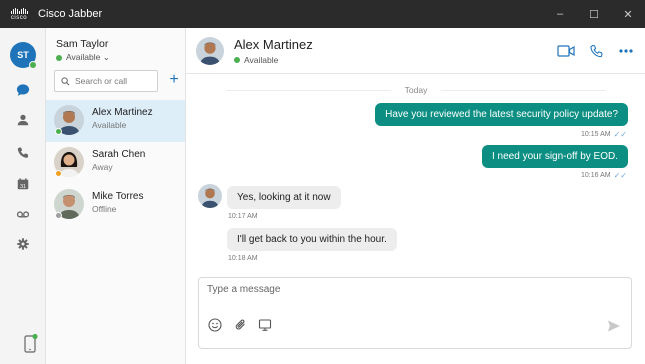 The image size is (645, 364). I want to click on emoji-button, so click(215, 325).